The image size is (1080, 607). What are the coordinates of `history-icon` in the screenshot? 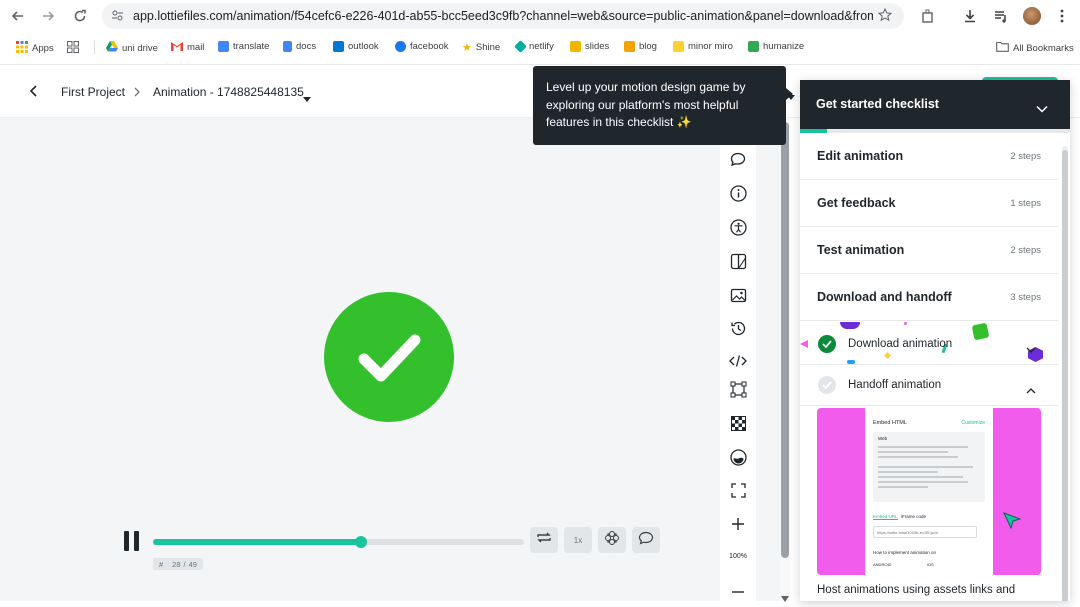 It's located at (738, 328).